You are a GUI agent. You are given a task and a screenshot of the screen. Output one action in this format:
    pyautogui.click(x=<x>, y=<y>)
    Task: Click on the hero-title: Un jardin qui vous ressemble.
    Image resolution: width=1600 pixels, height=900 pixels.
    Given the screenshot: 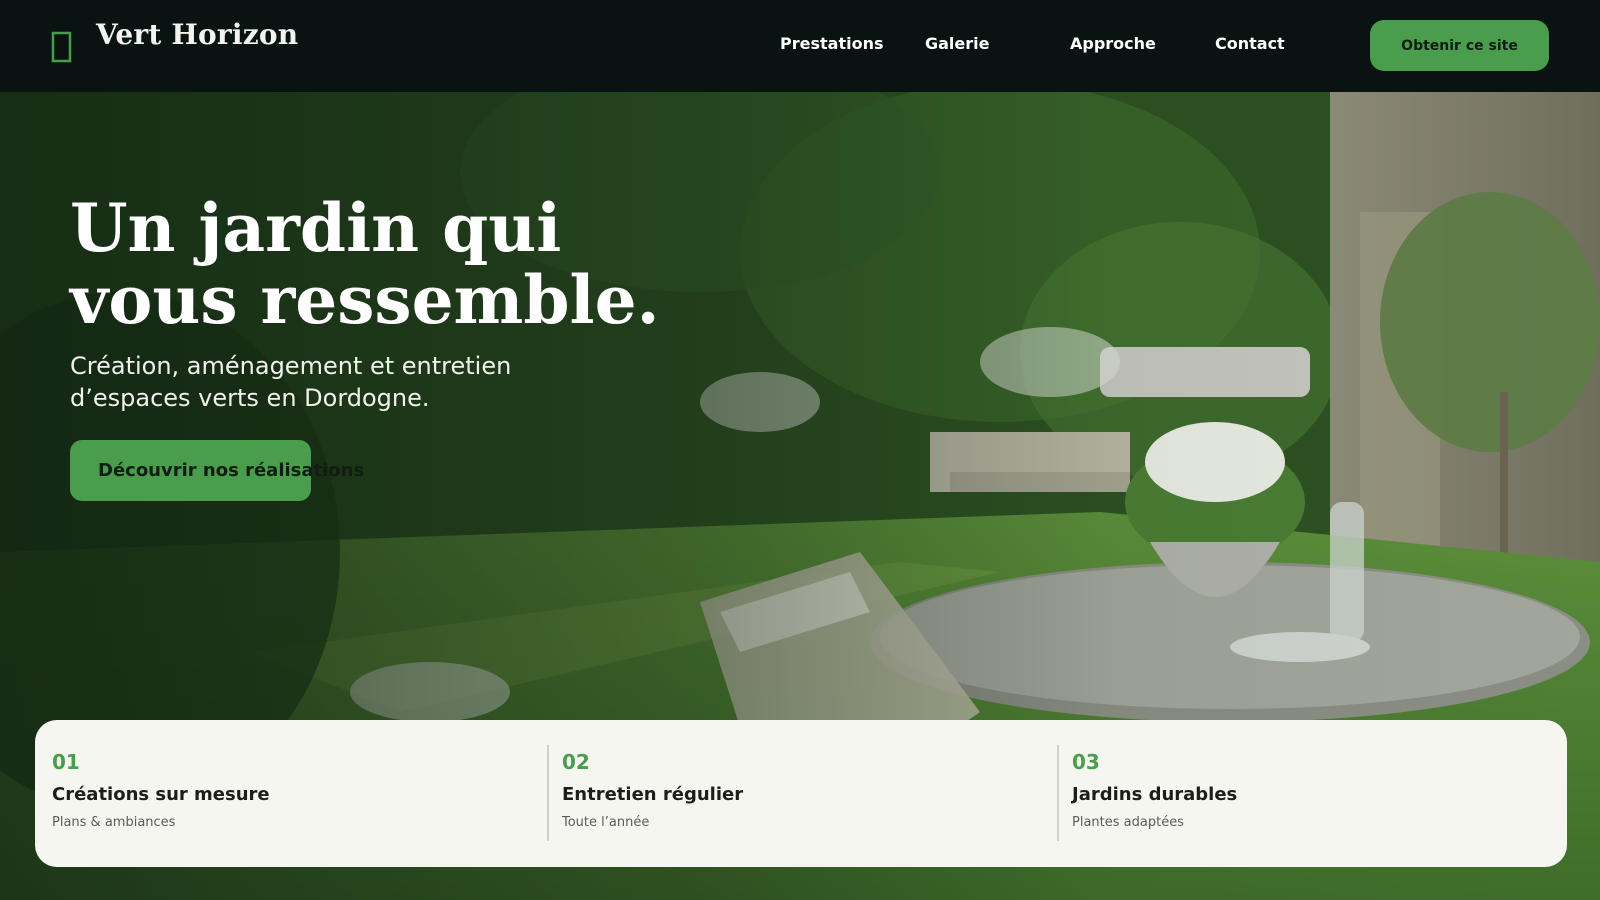 What is the action you would take?
    pyautogui.click(x=365, y=264)
    